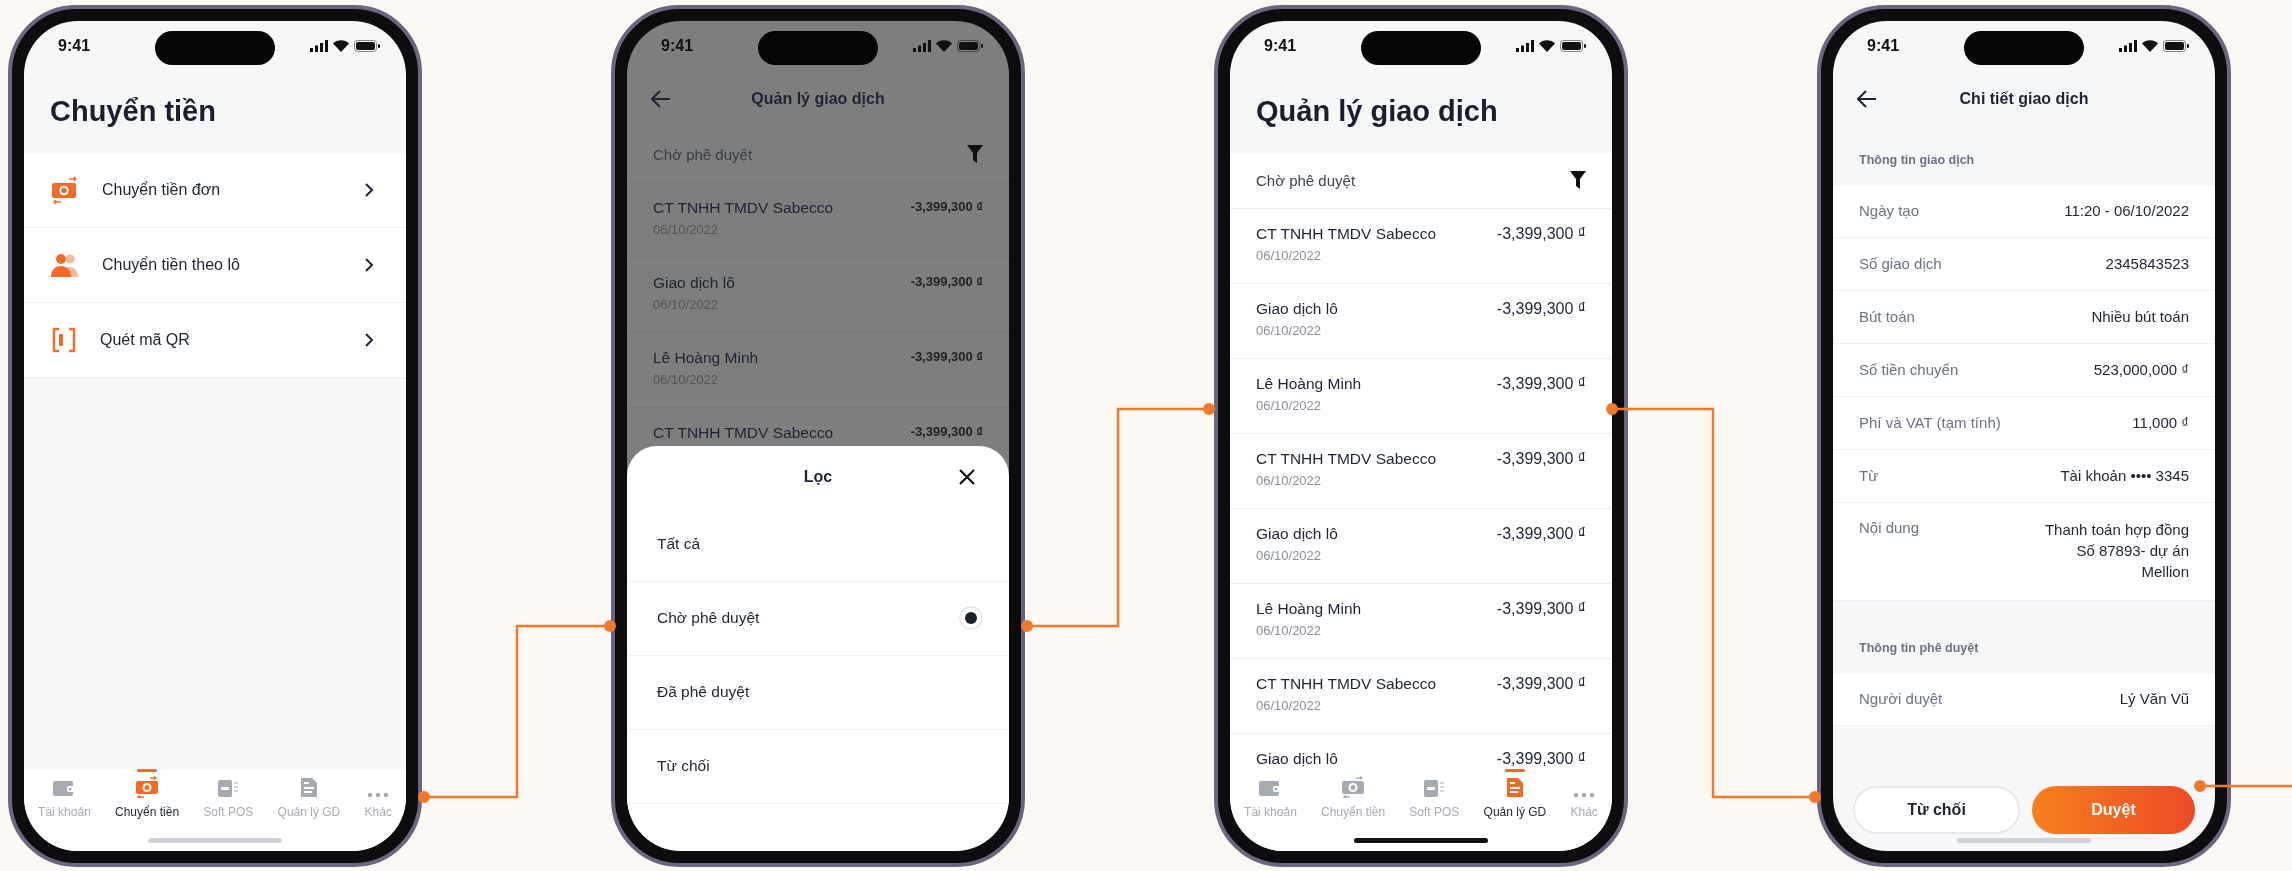 The width and height of the screenshot is (2292, 871). I want to click on sheet-title: Lọc, so click(818, 476).